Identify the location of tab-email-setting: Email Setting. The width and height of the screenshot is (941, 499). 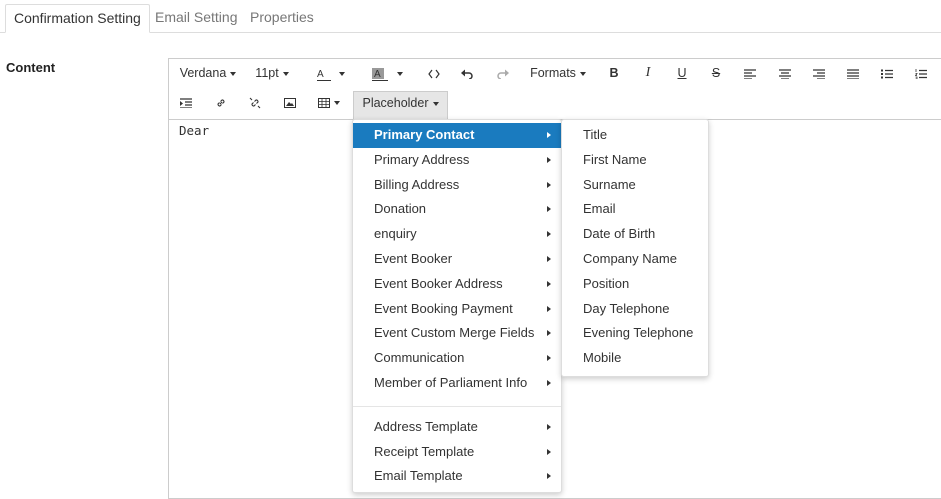
(196, 17).